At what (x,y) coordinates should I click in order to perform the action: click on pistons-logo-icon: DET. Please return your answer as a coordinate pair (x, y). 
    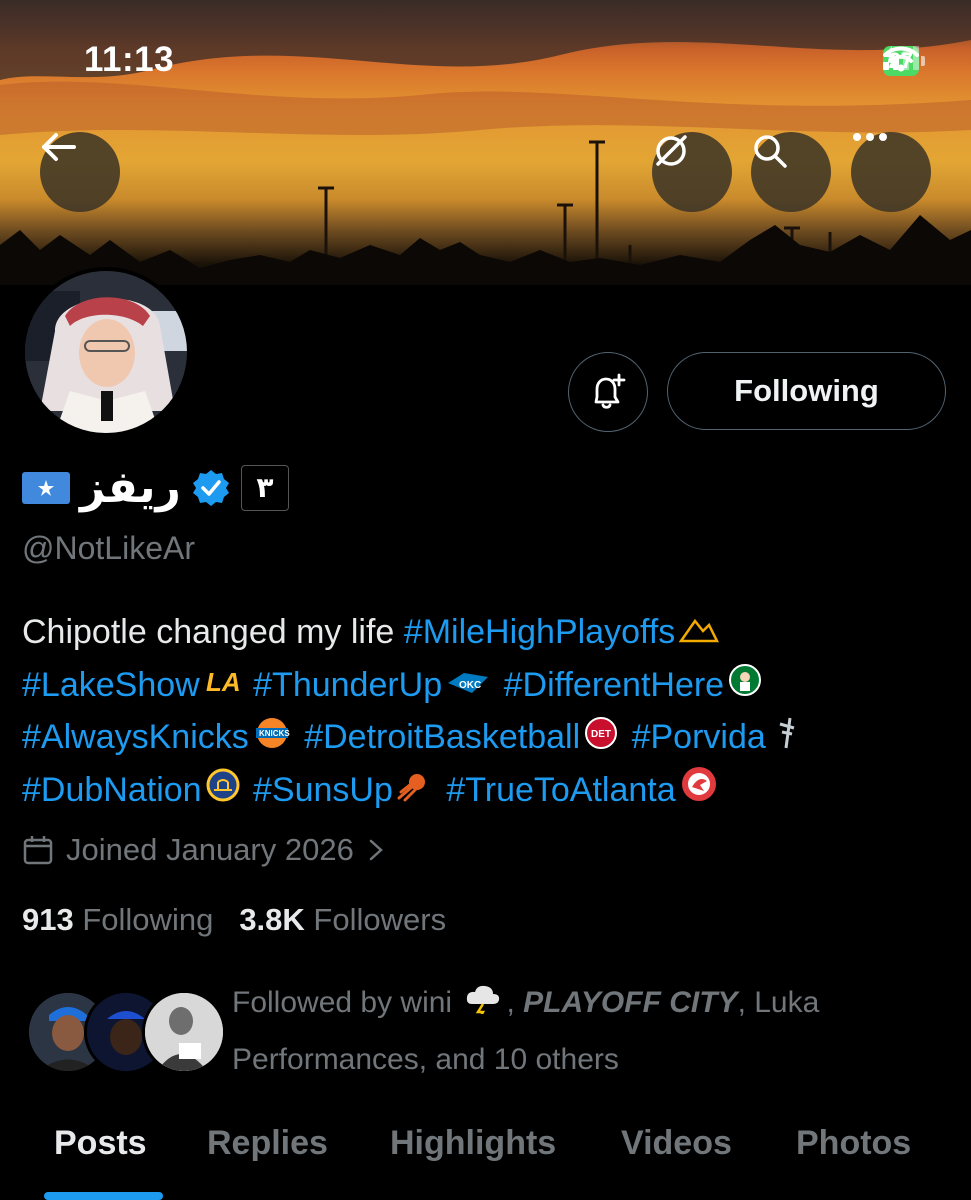
    Looking at the image, I should click on (601, 739).